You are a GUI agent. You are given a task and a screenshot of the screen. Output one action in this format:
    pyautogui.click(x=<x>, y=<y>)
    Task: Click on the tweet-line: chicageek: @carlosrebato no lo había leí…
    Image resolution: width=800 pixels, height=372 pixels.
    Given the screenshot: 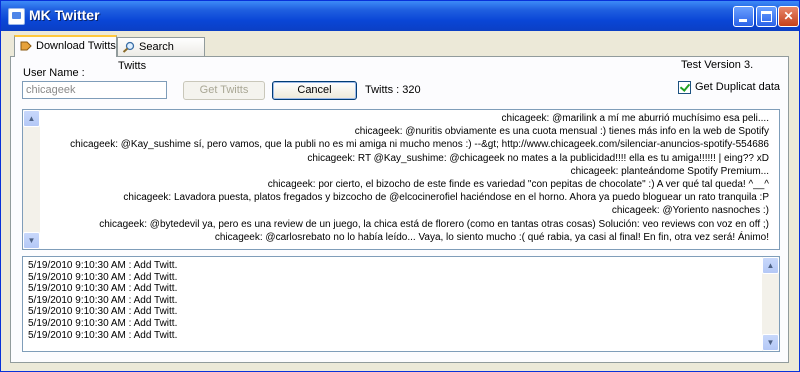 What is the action you would take?
    pyautogui.click(x=491, y=237)
    